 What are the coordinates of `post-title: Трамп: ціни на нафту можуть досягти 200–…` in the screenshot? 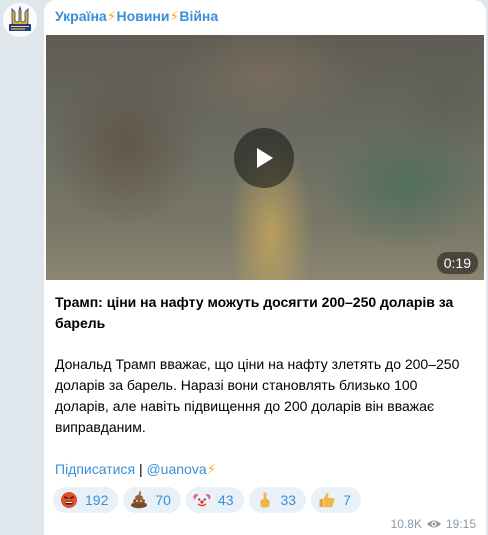 It's located at (254, 312).